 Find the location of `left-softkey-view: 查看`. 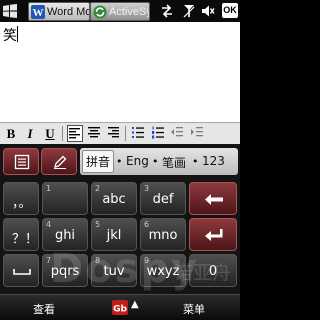

left-softkey-view: 查看 is located at coordinates (44, 309).